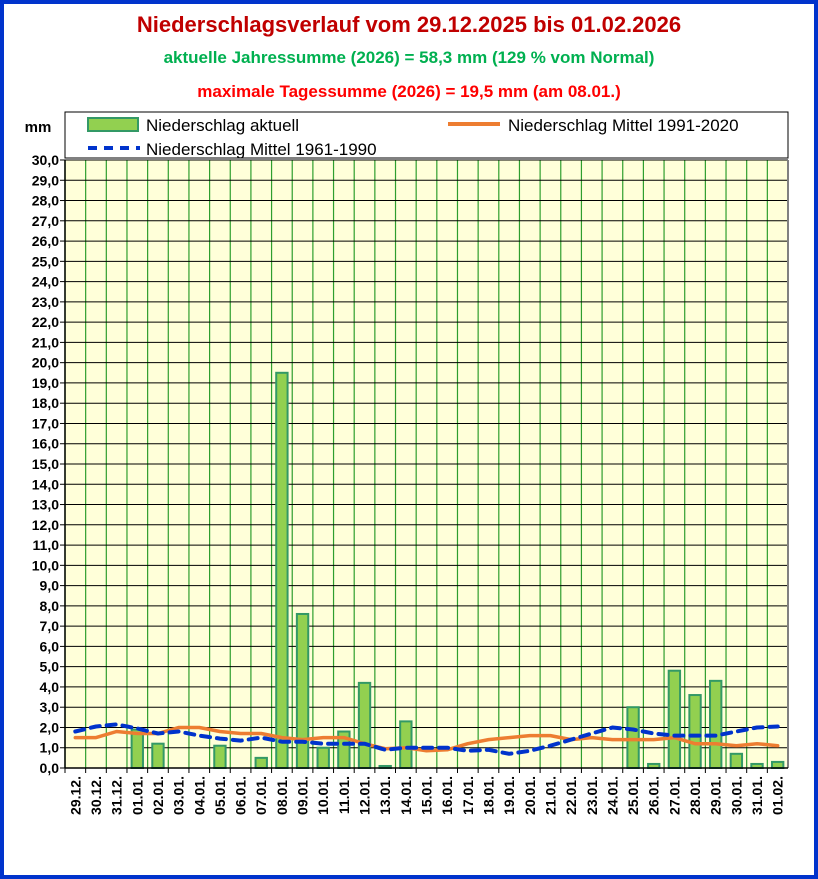  What do you see at coordinates (530, 795) in the screenshot?
I see `x-tick-label: 20.01.` at bounding box center [530, 795].